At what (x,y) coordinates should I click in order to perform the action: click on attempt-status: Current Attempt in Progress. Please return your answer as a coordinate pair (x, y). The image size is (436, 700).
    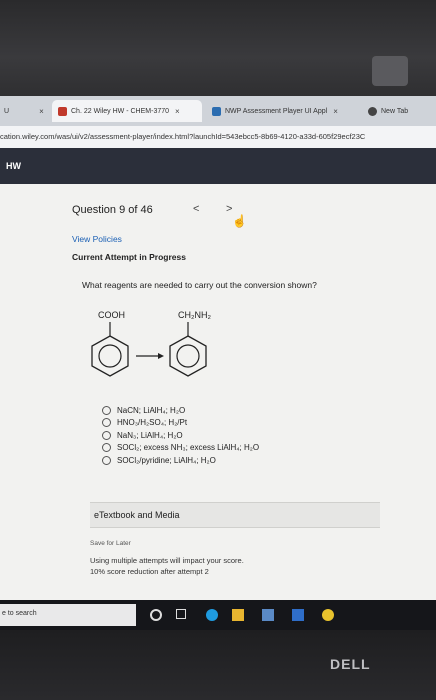
    Looking at the image, I should click on (129, 257).